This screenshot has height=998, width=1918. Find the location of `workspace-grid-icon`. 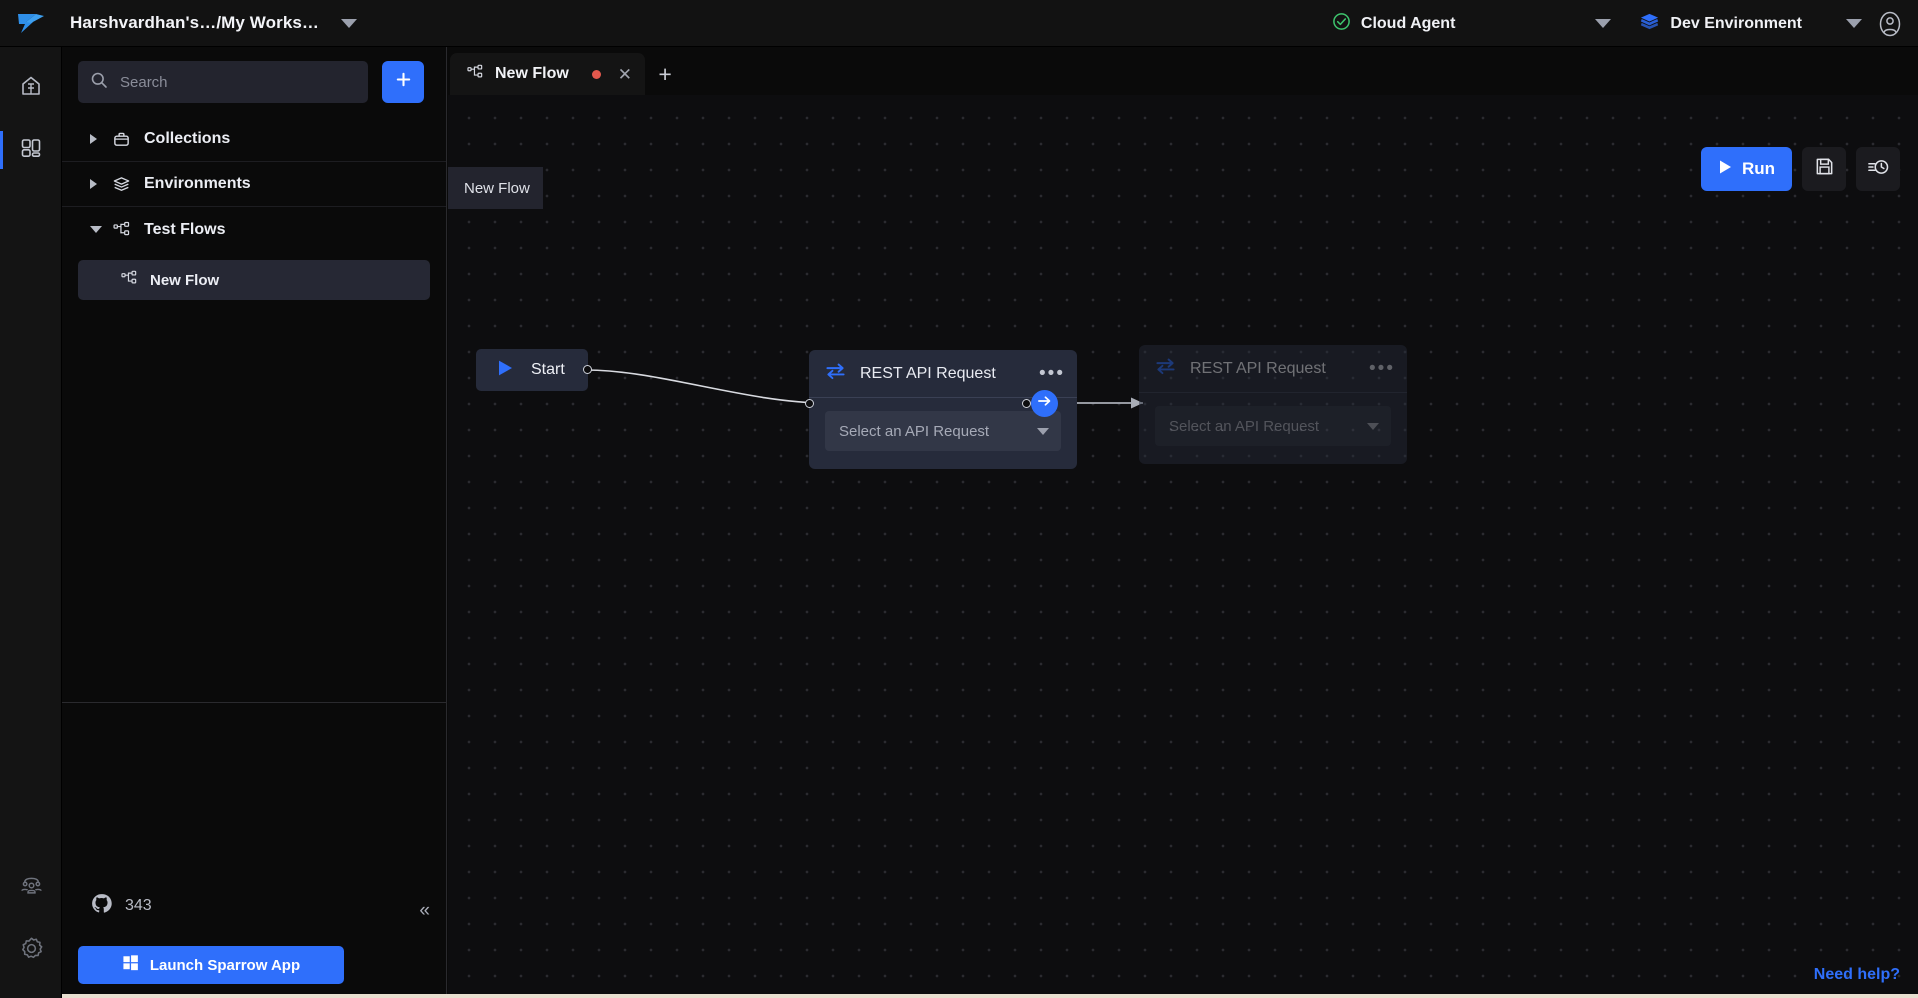

workspace-grid-icon is located at coordinates (31, 150).